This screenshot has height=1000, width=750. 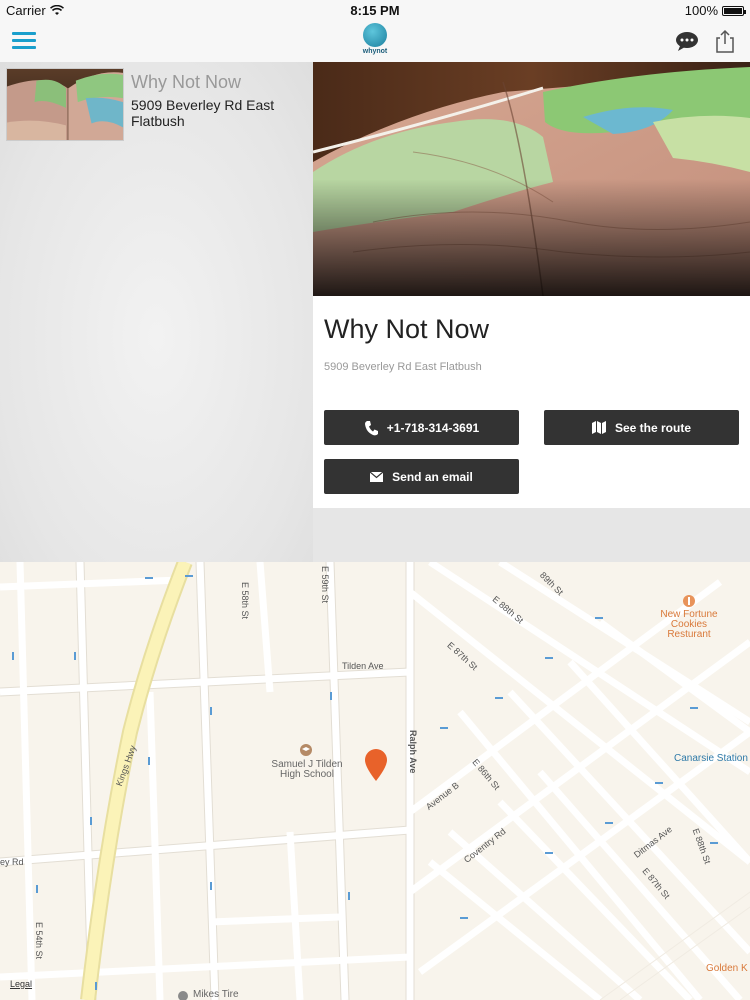 What do you see at coordinates (531, 179) in the screenshot?
I see `place-hero-image` at bounding box center [531, 179].